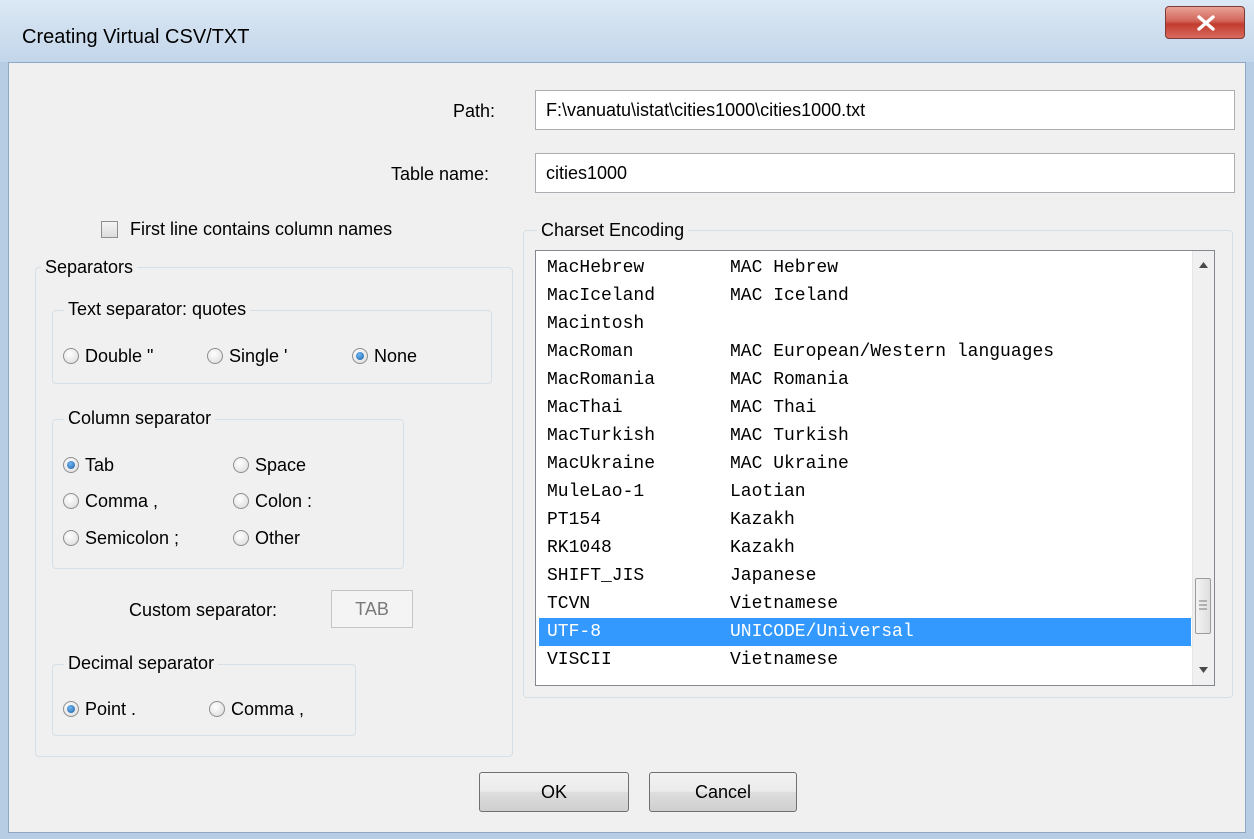 The height and width of the screenshot is (839, 1254). What do you see at coordinates (474, 111) in the screenshot?
I see `path-label: Path:` at bounding box center [474, 111].